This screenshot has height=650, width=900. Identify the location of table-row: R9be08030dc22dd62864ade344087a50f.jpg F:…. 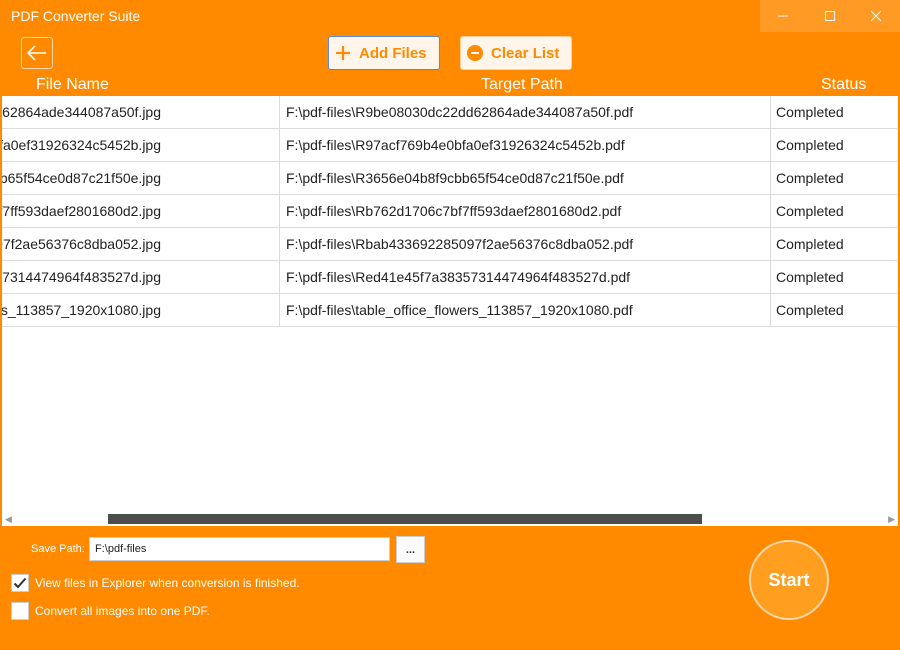
(450, 112).